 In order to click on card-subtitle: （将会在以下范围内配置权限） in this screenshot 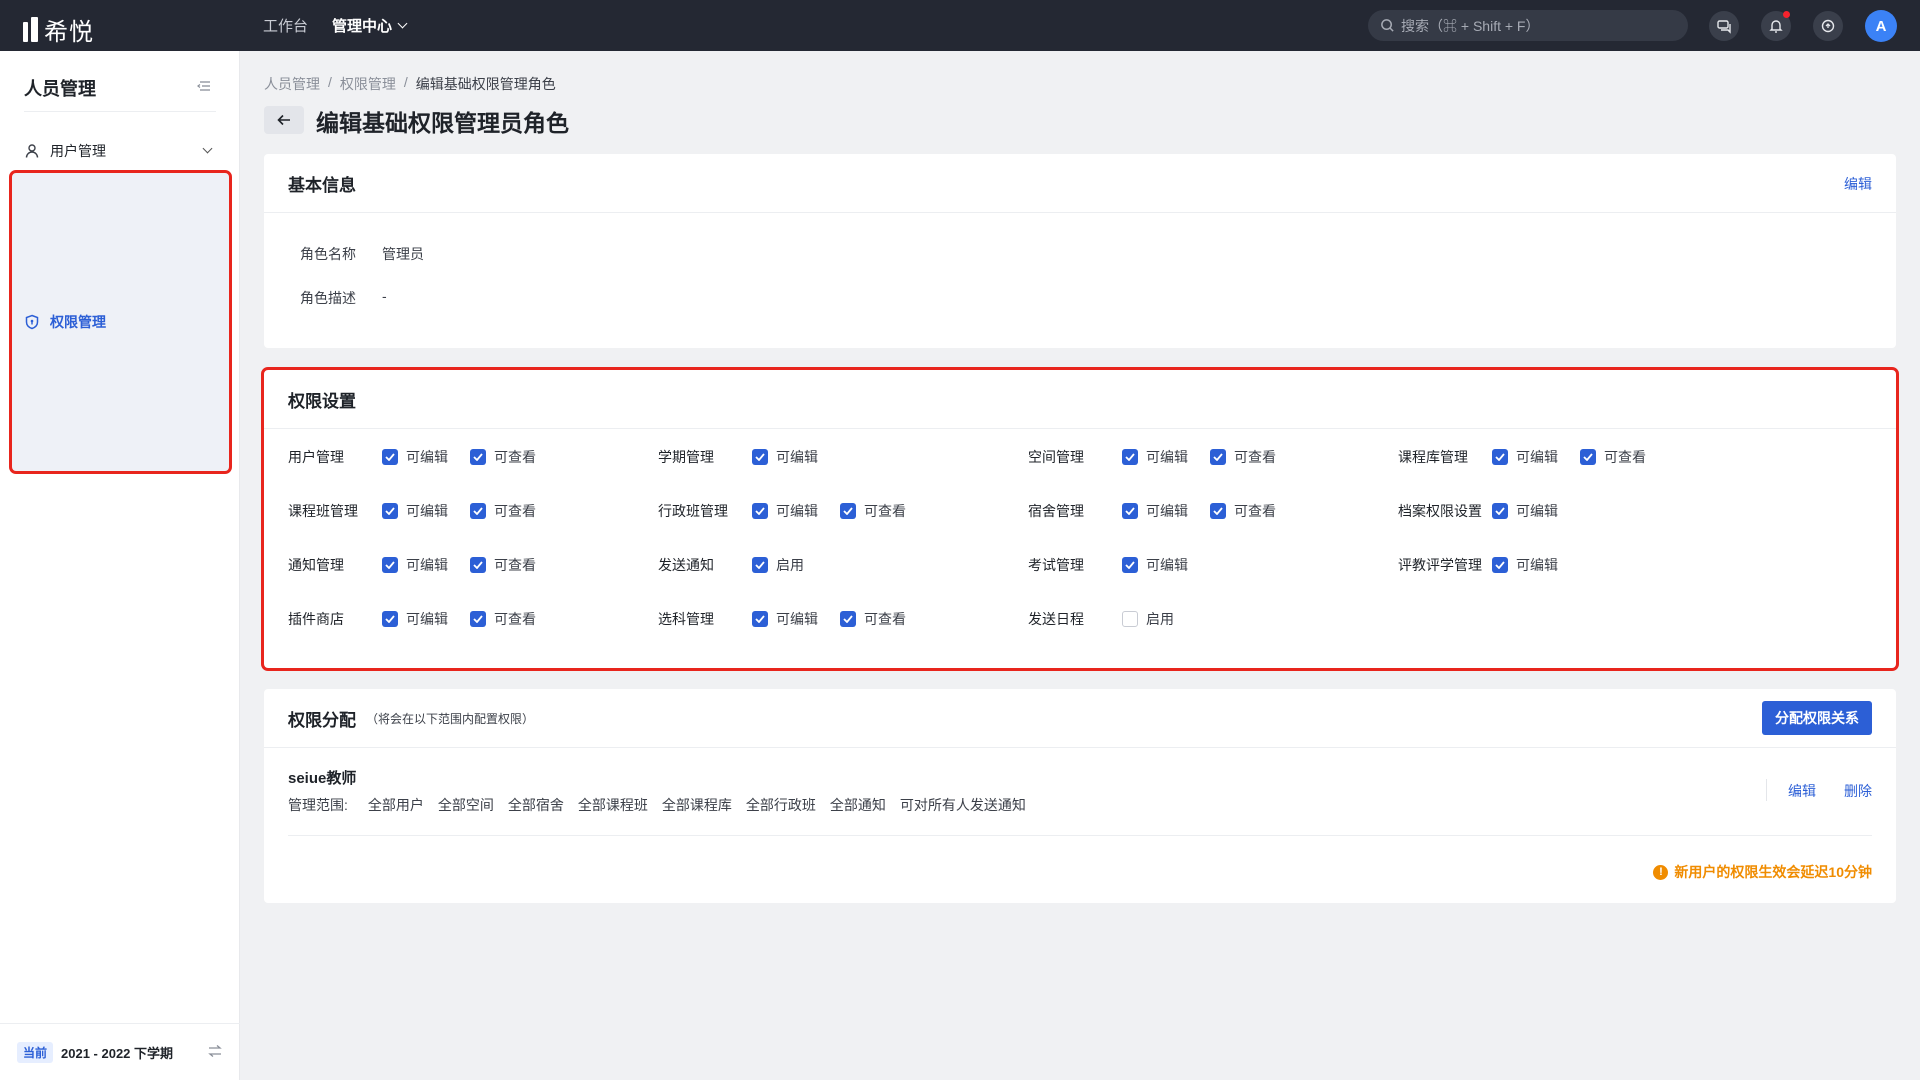, I will do `click(450, 718)`.